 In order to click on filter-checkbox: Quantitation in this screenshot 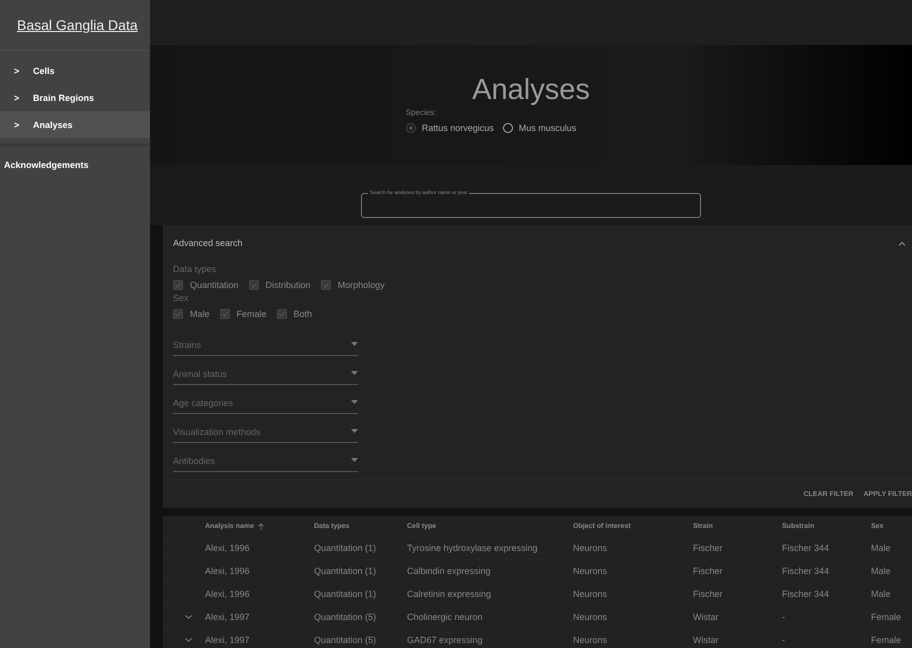, I will do `click(206, 285)`.